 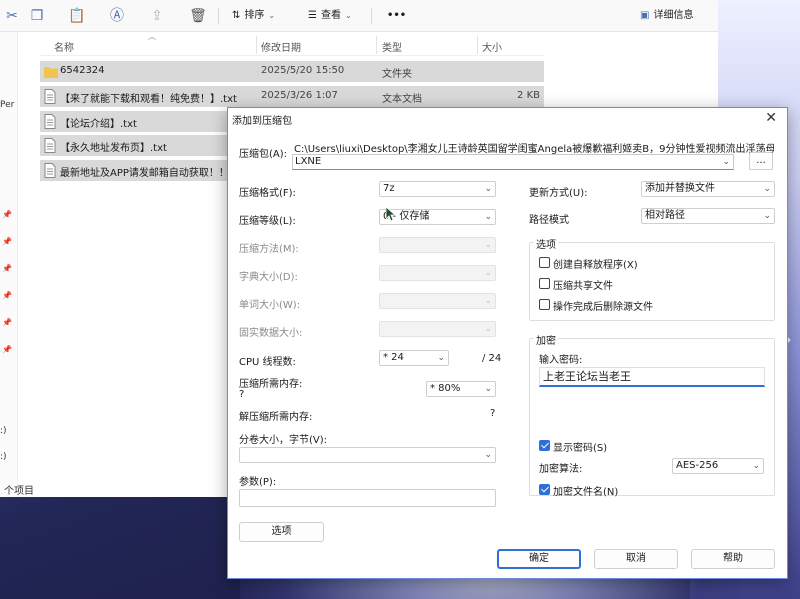 I want to click on encrypt-filenames-label: 加密文件名(N), so click(x=585, y=490).